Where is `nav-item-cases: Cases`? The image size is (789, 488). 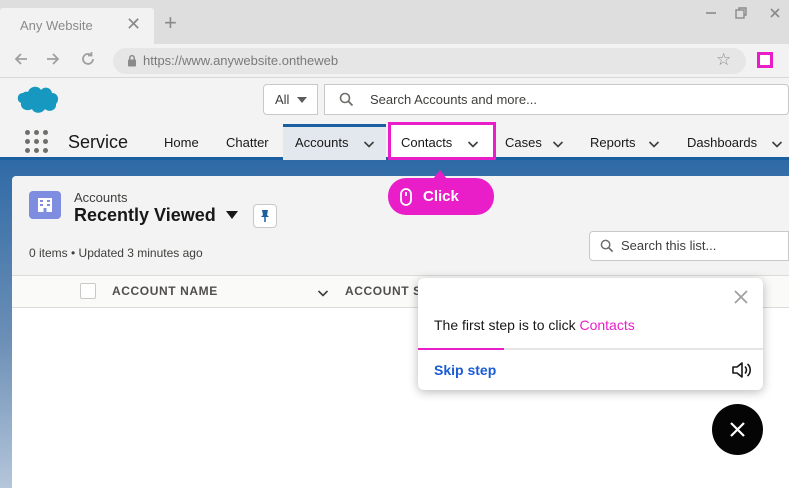
nav-item-cases: Cases is located at coordinates (523, 142).